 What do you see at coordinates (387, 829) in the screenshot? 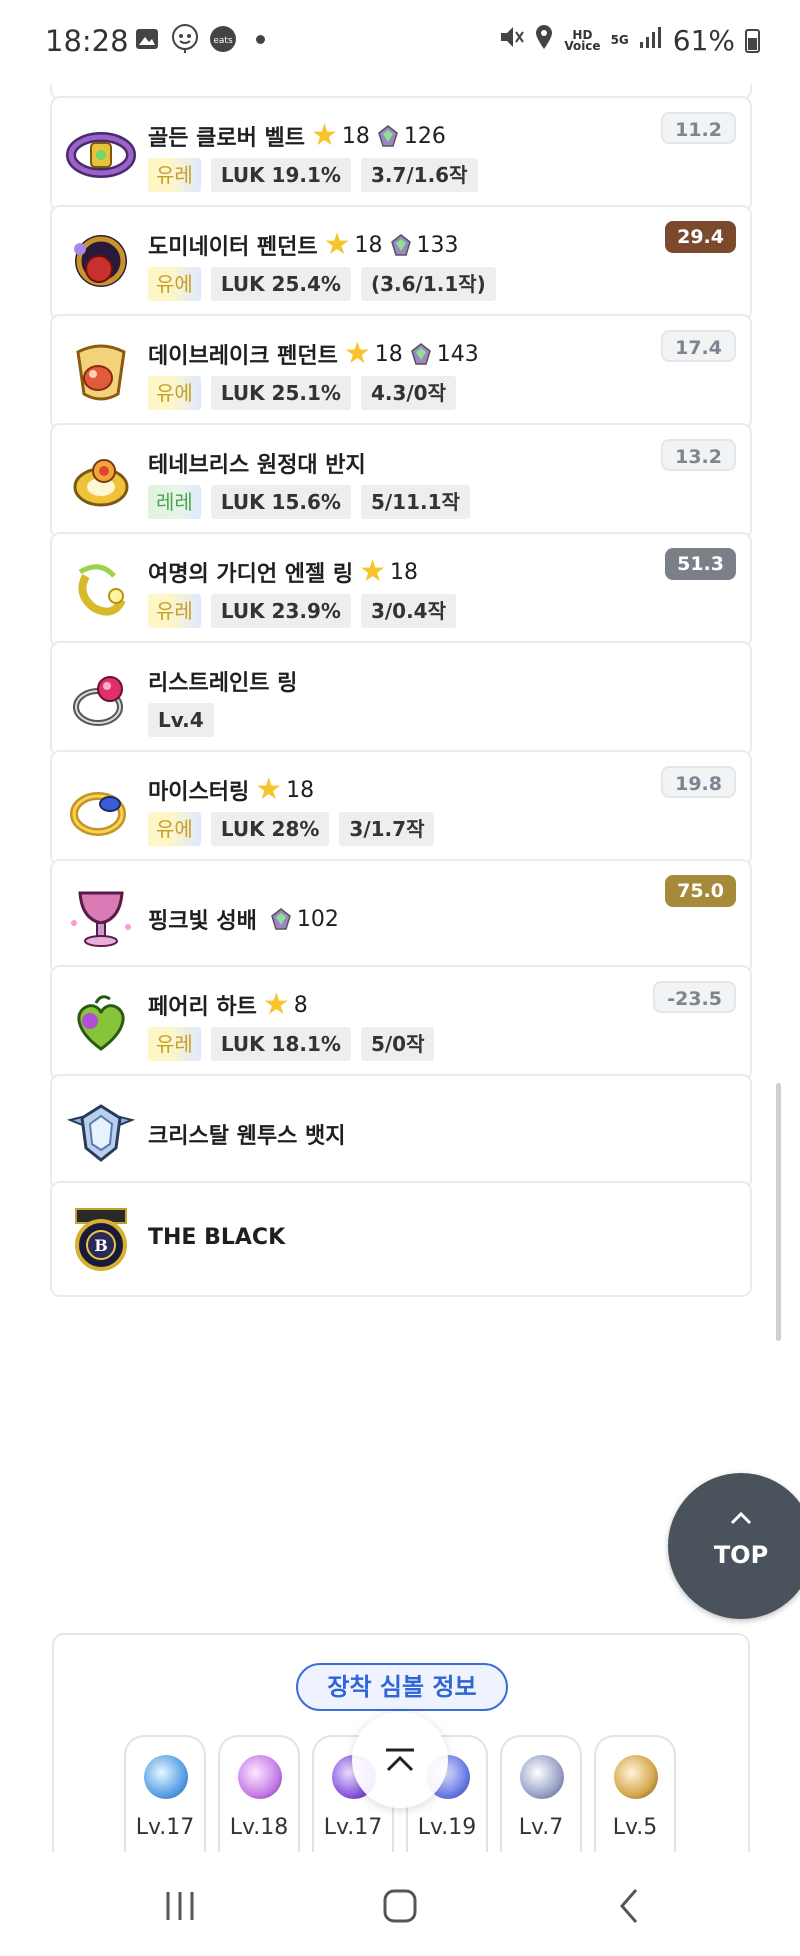
I see `scroll-tag: 3/1.7작` at bounding box center [387, 829].